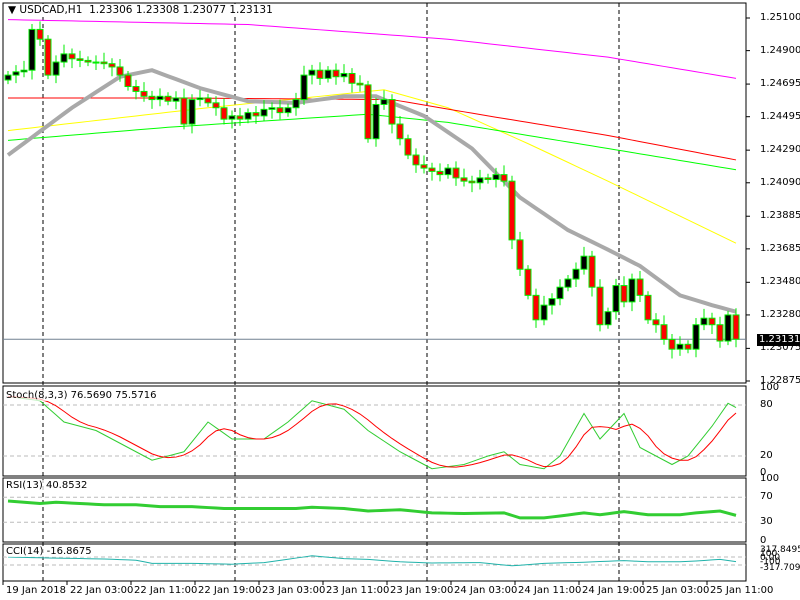  What do you see at coordinates (204, 10) in the screenshot?
I see `low-value: 1.23077` at bounding box center [204, 10].